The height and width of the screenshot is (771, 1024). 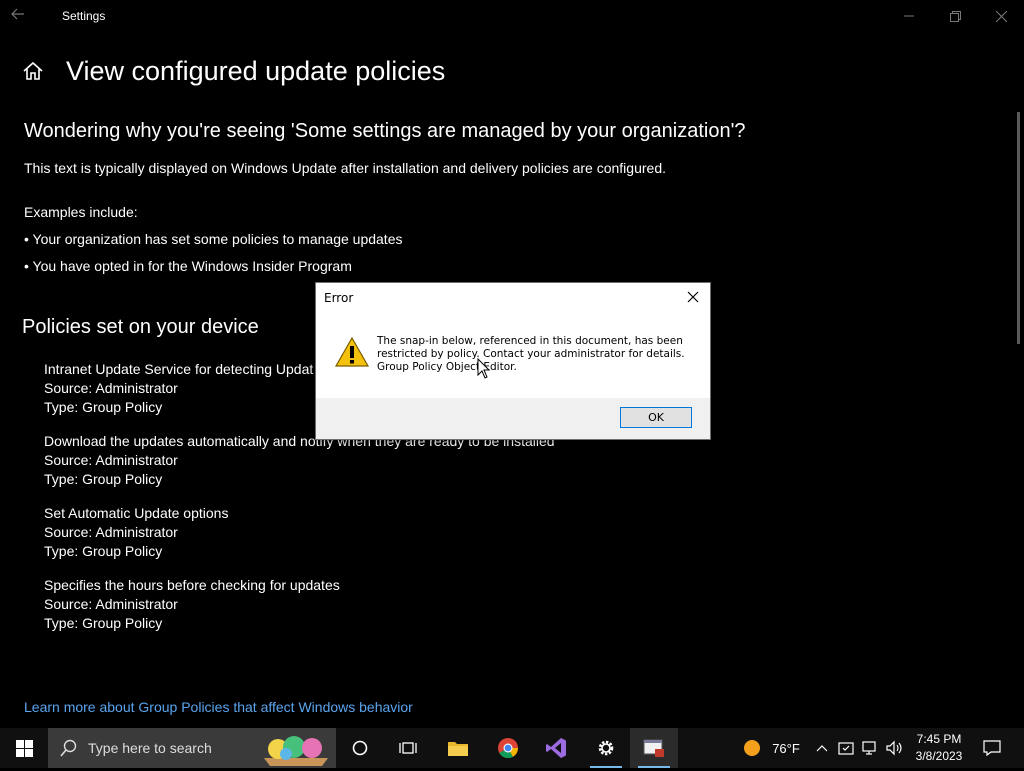 What do you see at coordinates (458, 748) in the screenshot?
I see `file-explorer-icon` at bounding box center [458, 748].